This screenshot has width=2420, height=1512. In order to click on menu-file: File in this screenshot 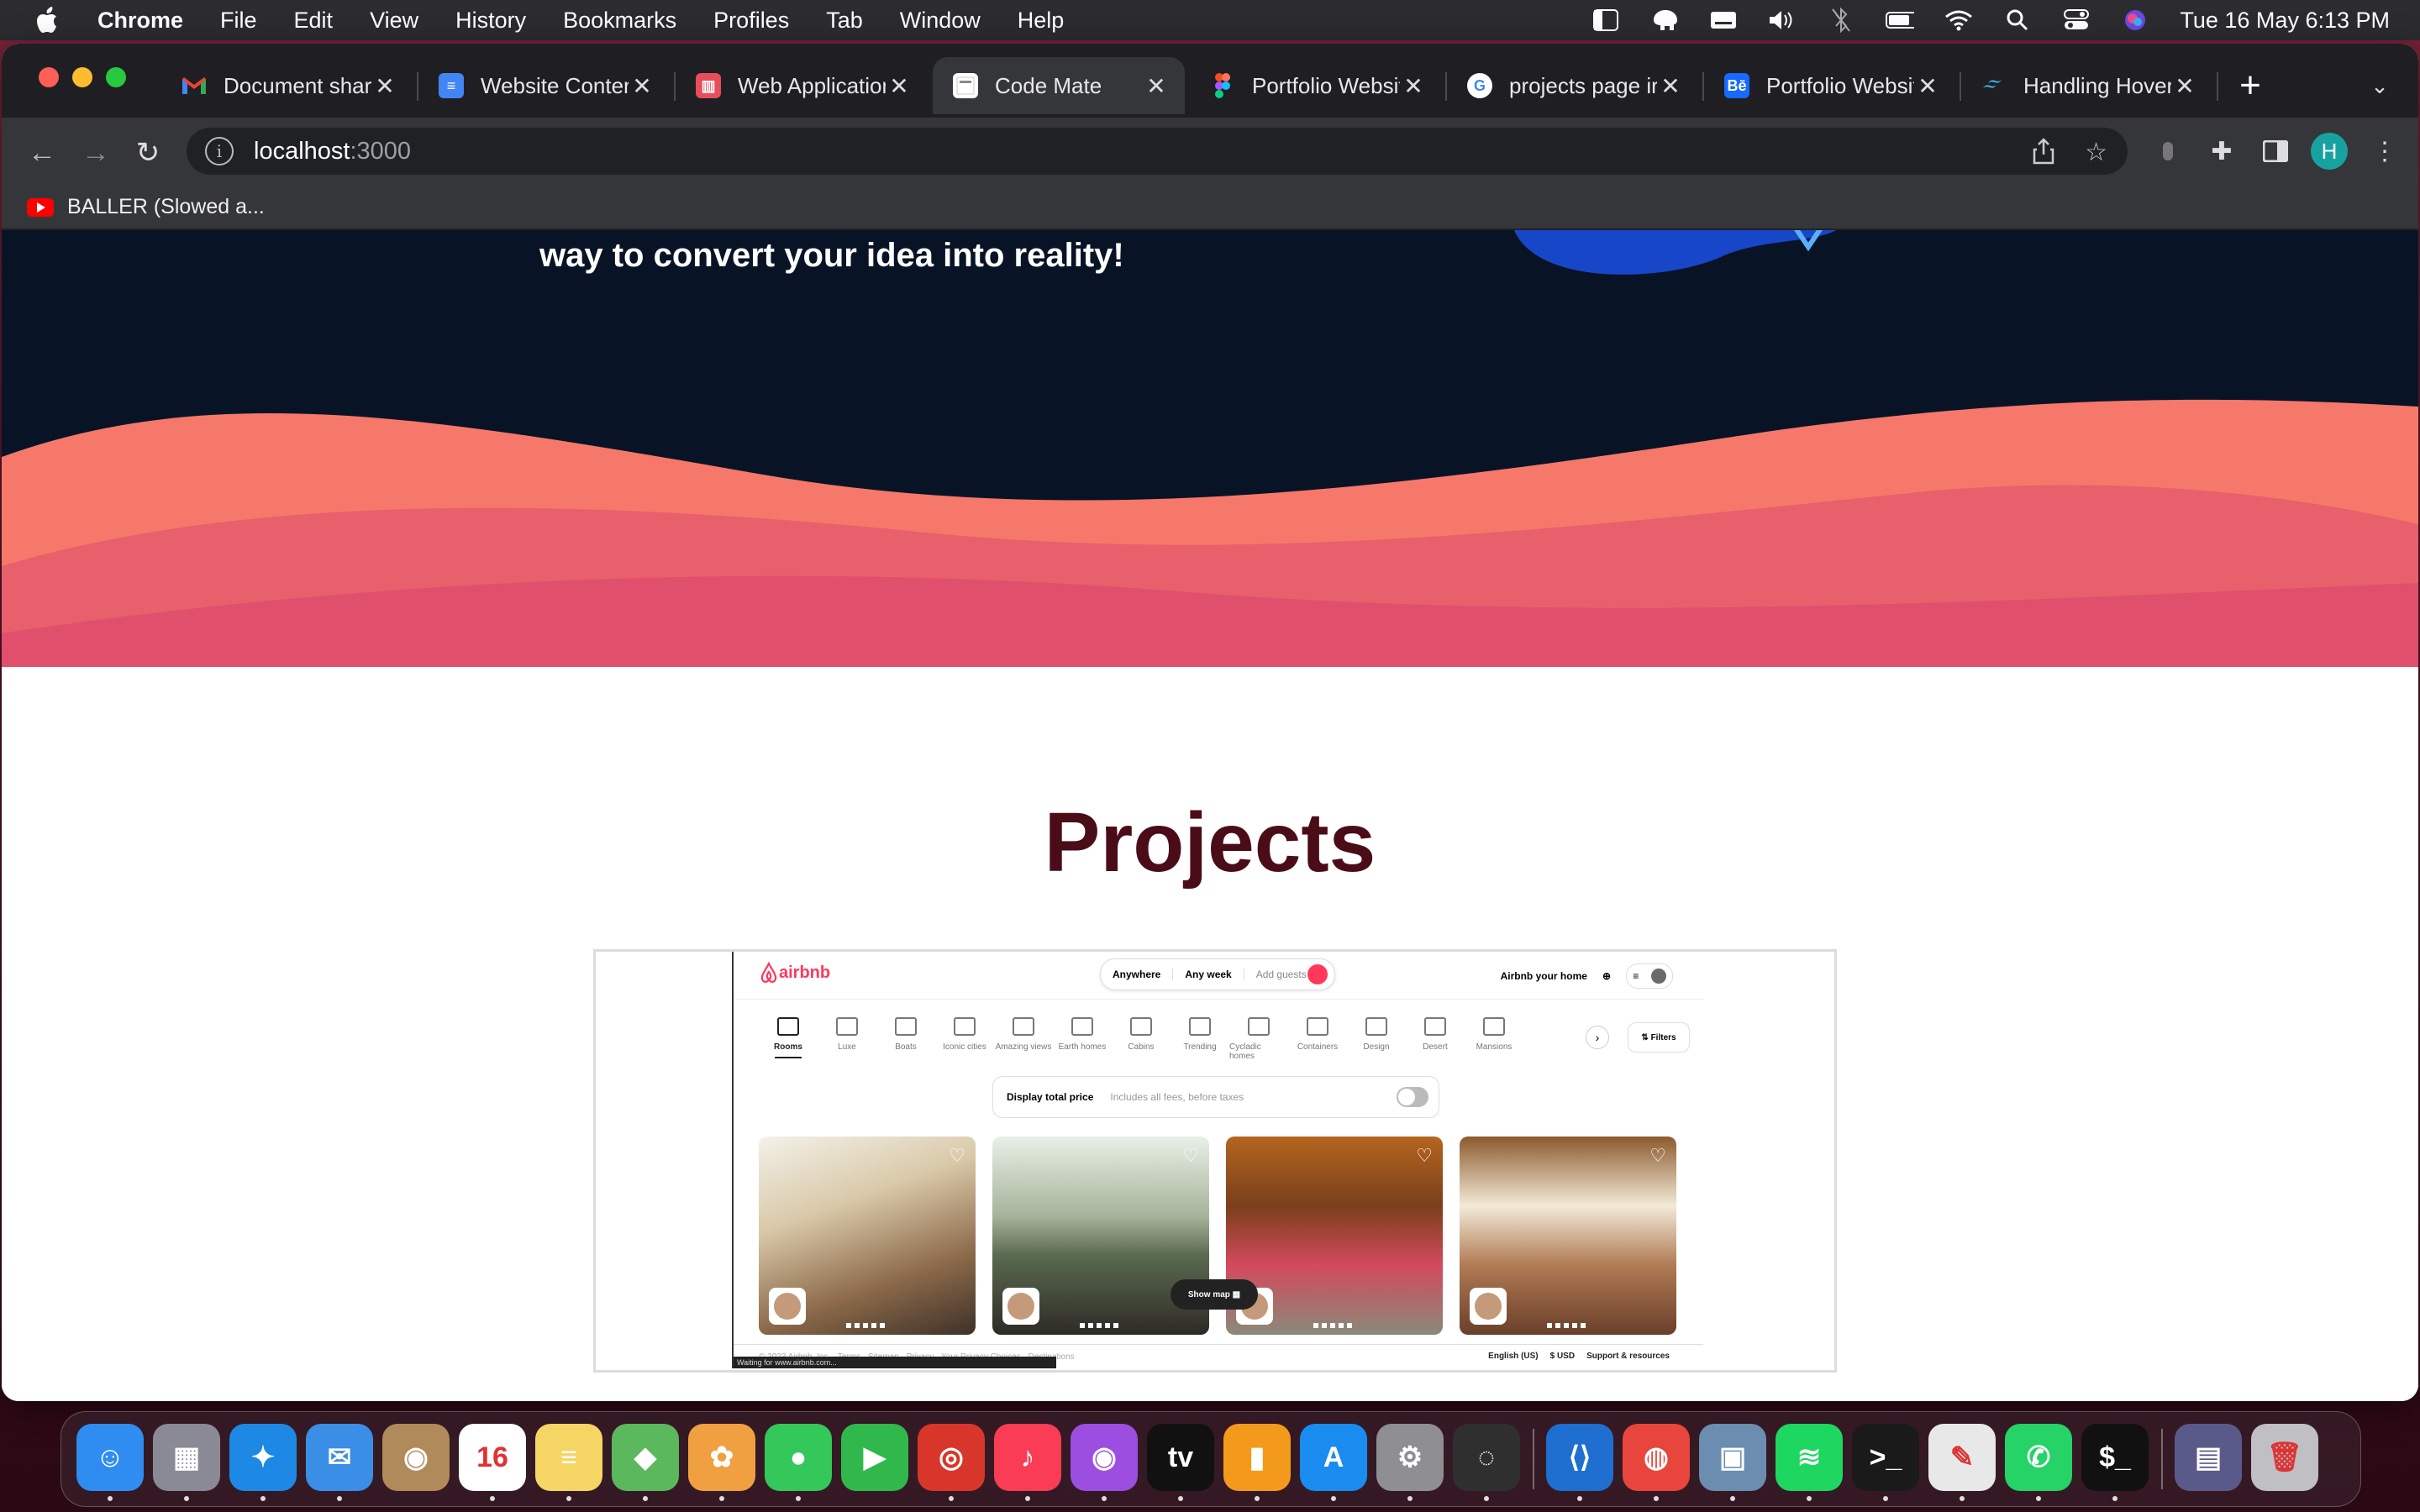, I will do `click(239, 21)`.